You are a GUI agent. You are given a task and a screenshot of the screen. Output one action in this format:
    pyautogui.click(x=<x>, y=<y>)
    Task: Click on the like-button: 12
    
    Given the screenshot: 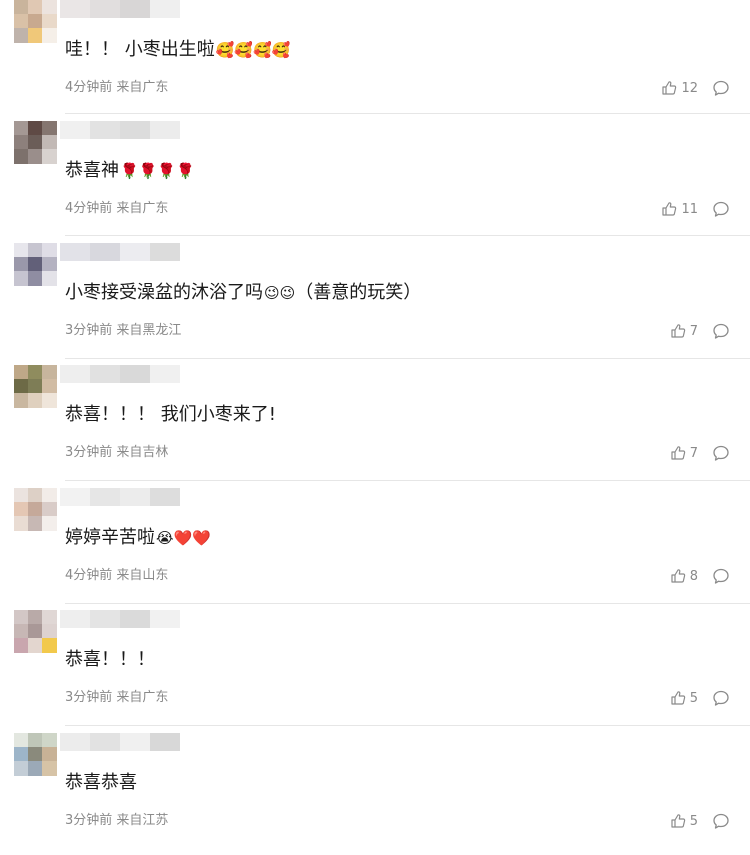 What is the action you would take?
    pyautogui.click(x=679, y=88)
    